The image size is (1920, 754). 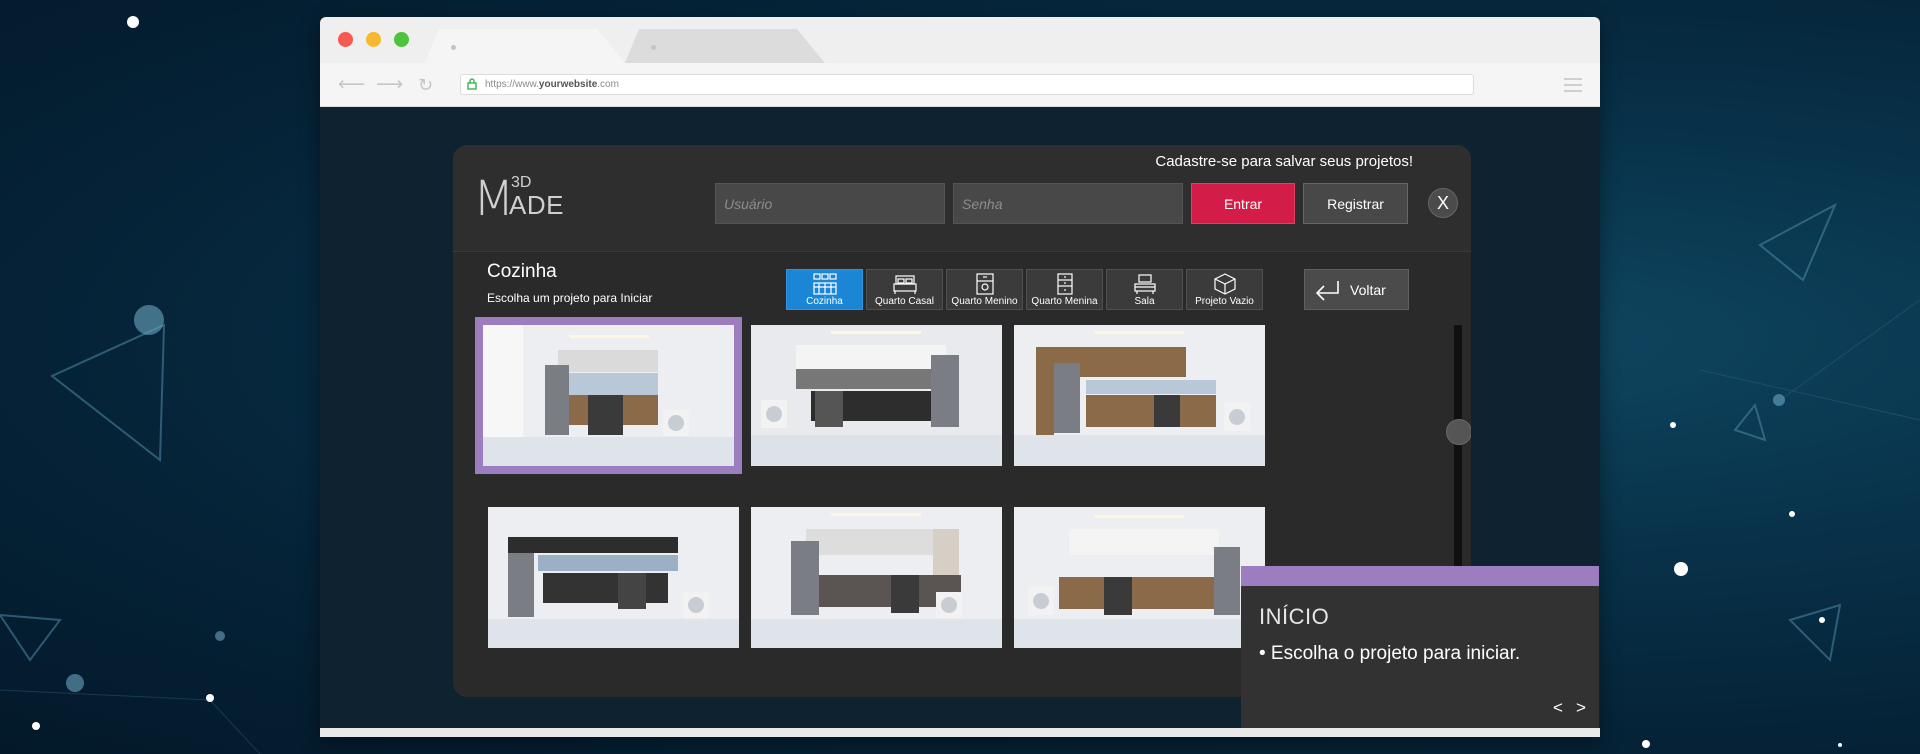 I want to click on login-button: Entrar, so click(x=1243, y=203).